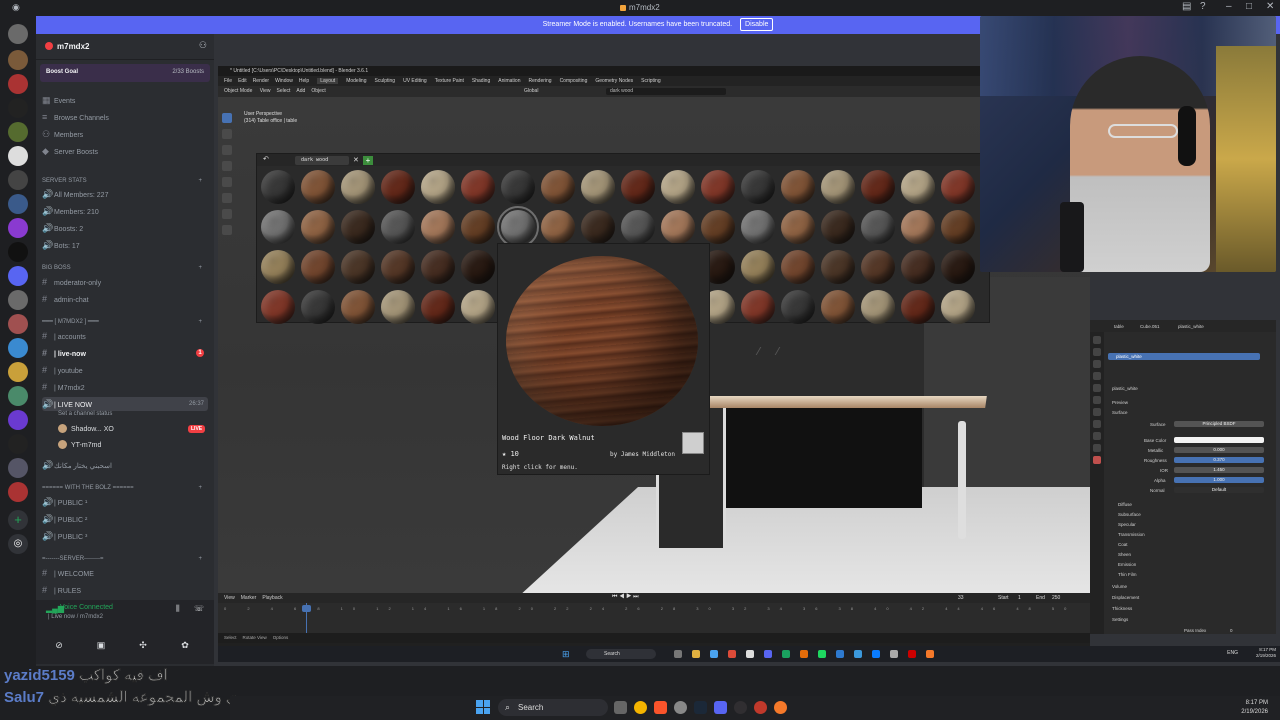  Describe the element at coordinates (1097, 412) in the screenshot. I see `modifier-tab-icon` at that location.